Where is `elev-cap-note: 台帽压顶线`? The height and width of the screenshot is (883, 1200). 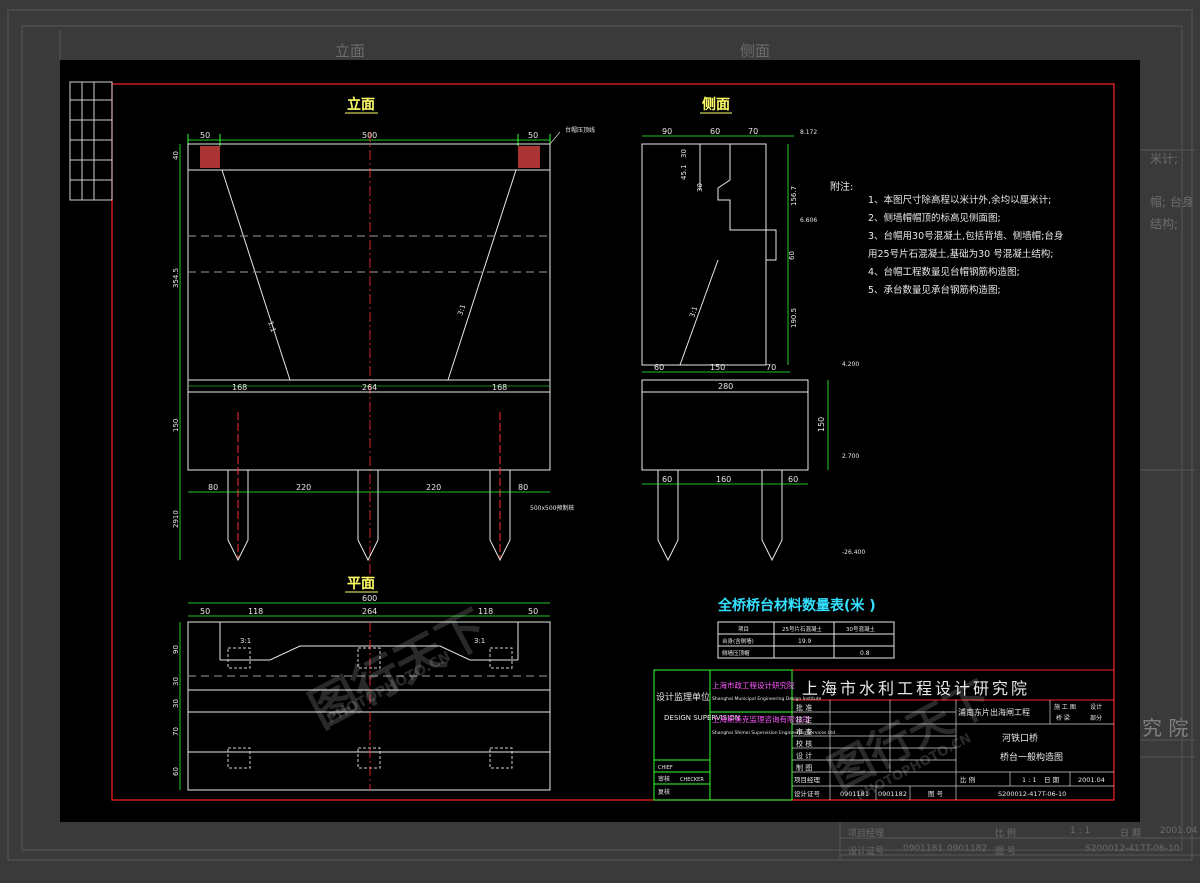 elev-cap-note: 台帽压顶线 is located at coordinates (580, 130).